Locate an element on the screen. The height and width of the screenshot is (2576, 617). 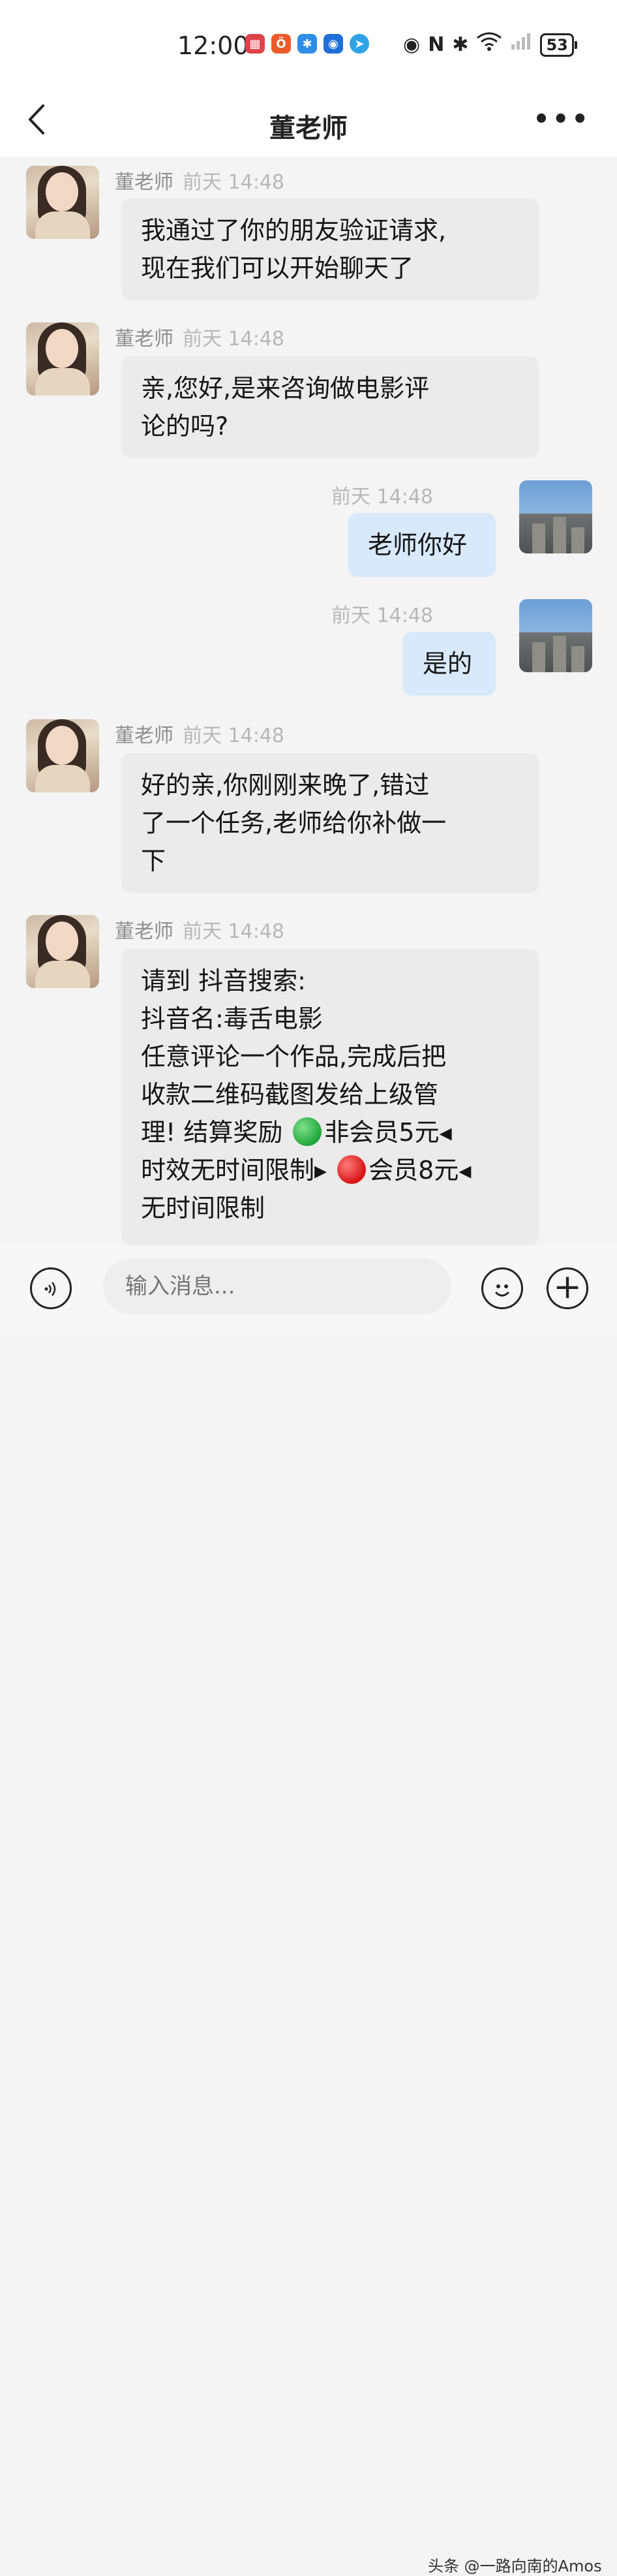
wifi-icon is located at coordinates (489, 44).